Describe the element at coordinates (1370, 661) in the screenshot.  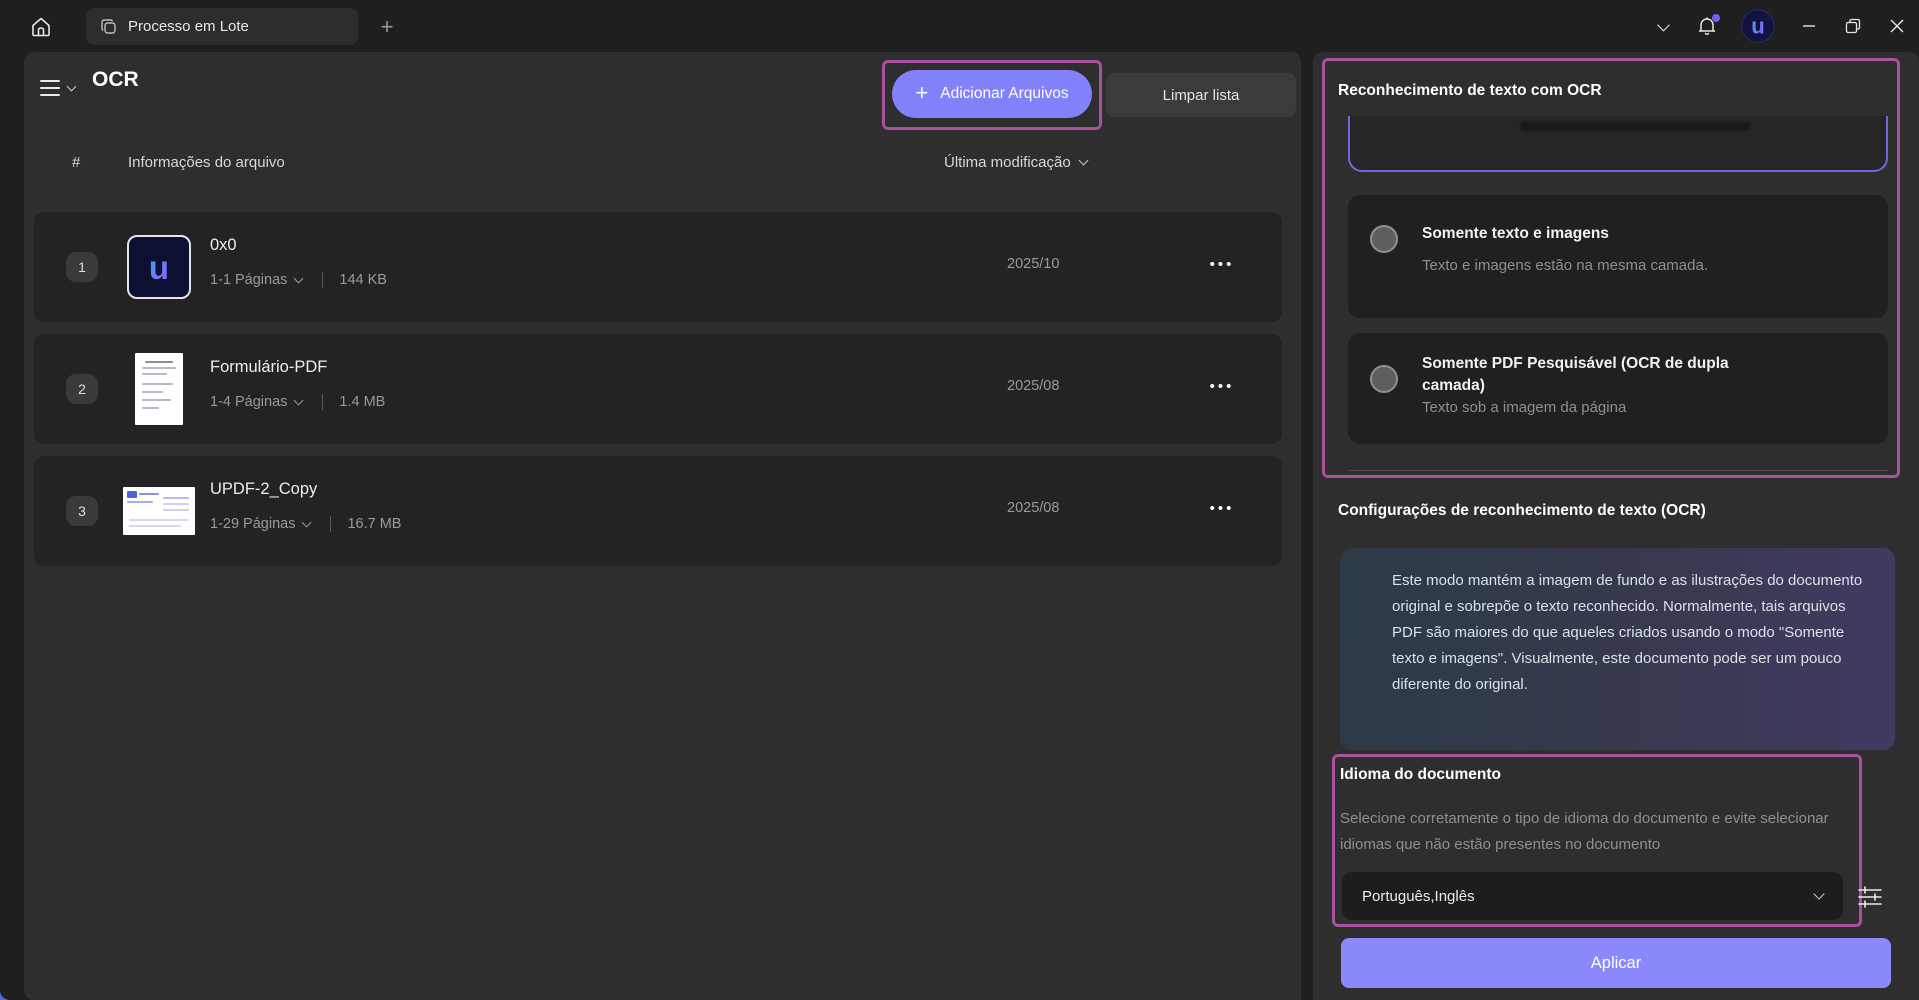
I see `lightbulb-icon` at that location.